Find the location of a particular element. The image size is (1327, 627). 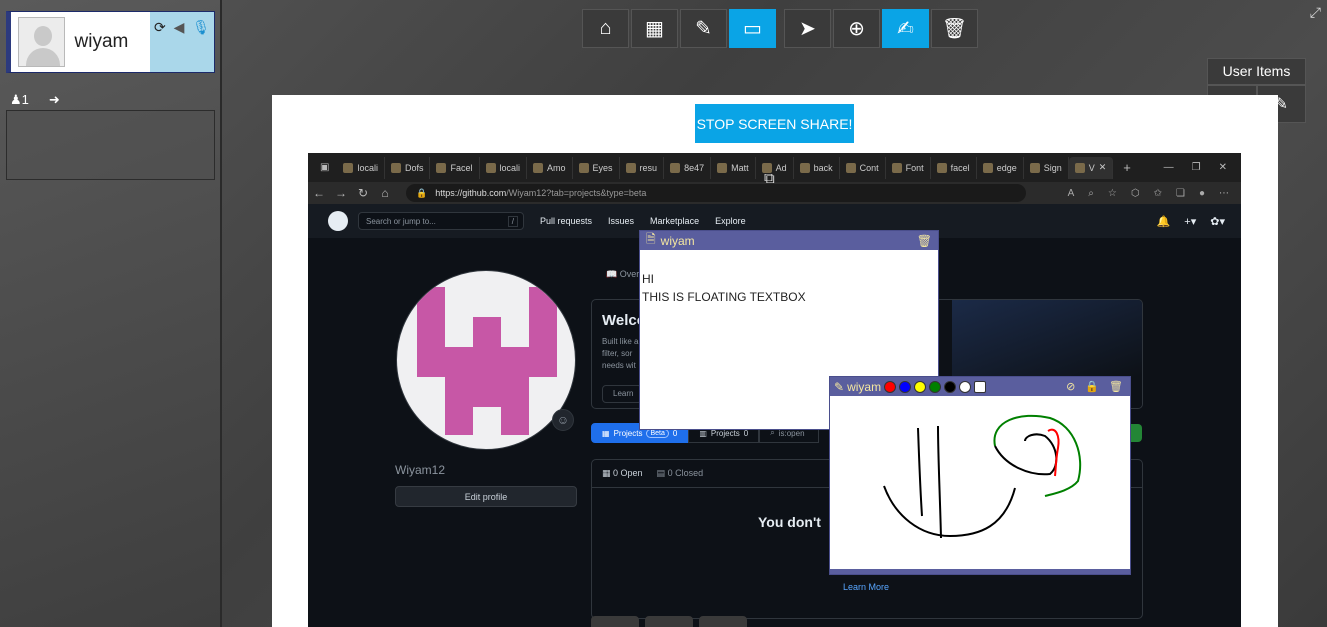

edit-profile-button: Edit profile is located at coordinates (486, 496).